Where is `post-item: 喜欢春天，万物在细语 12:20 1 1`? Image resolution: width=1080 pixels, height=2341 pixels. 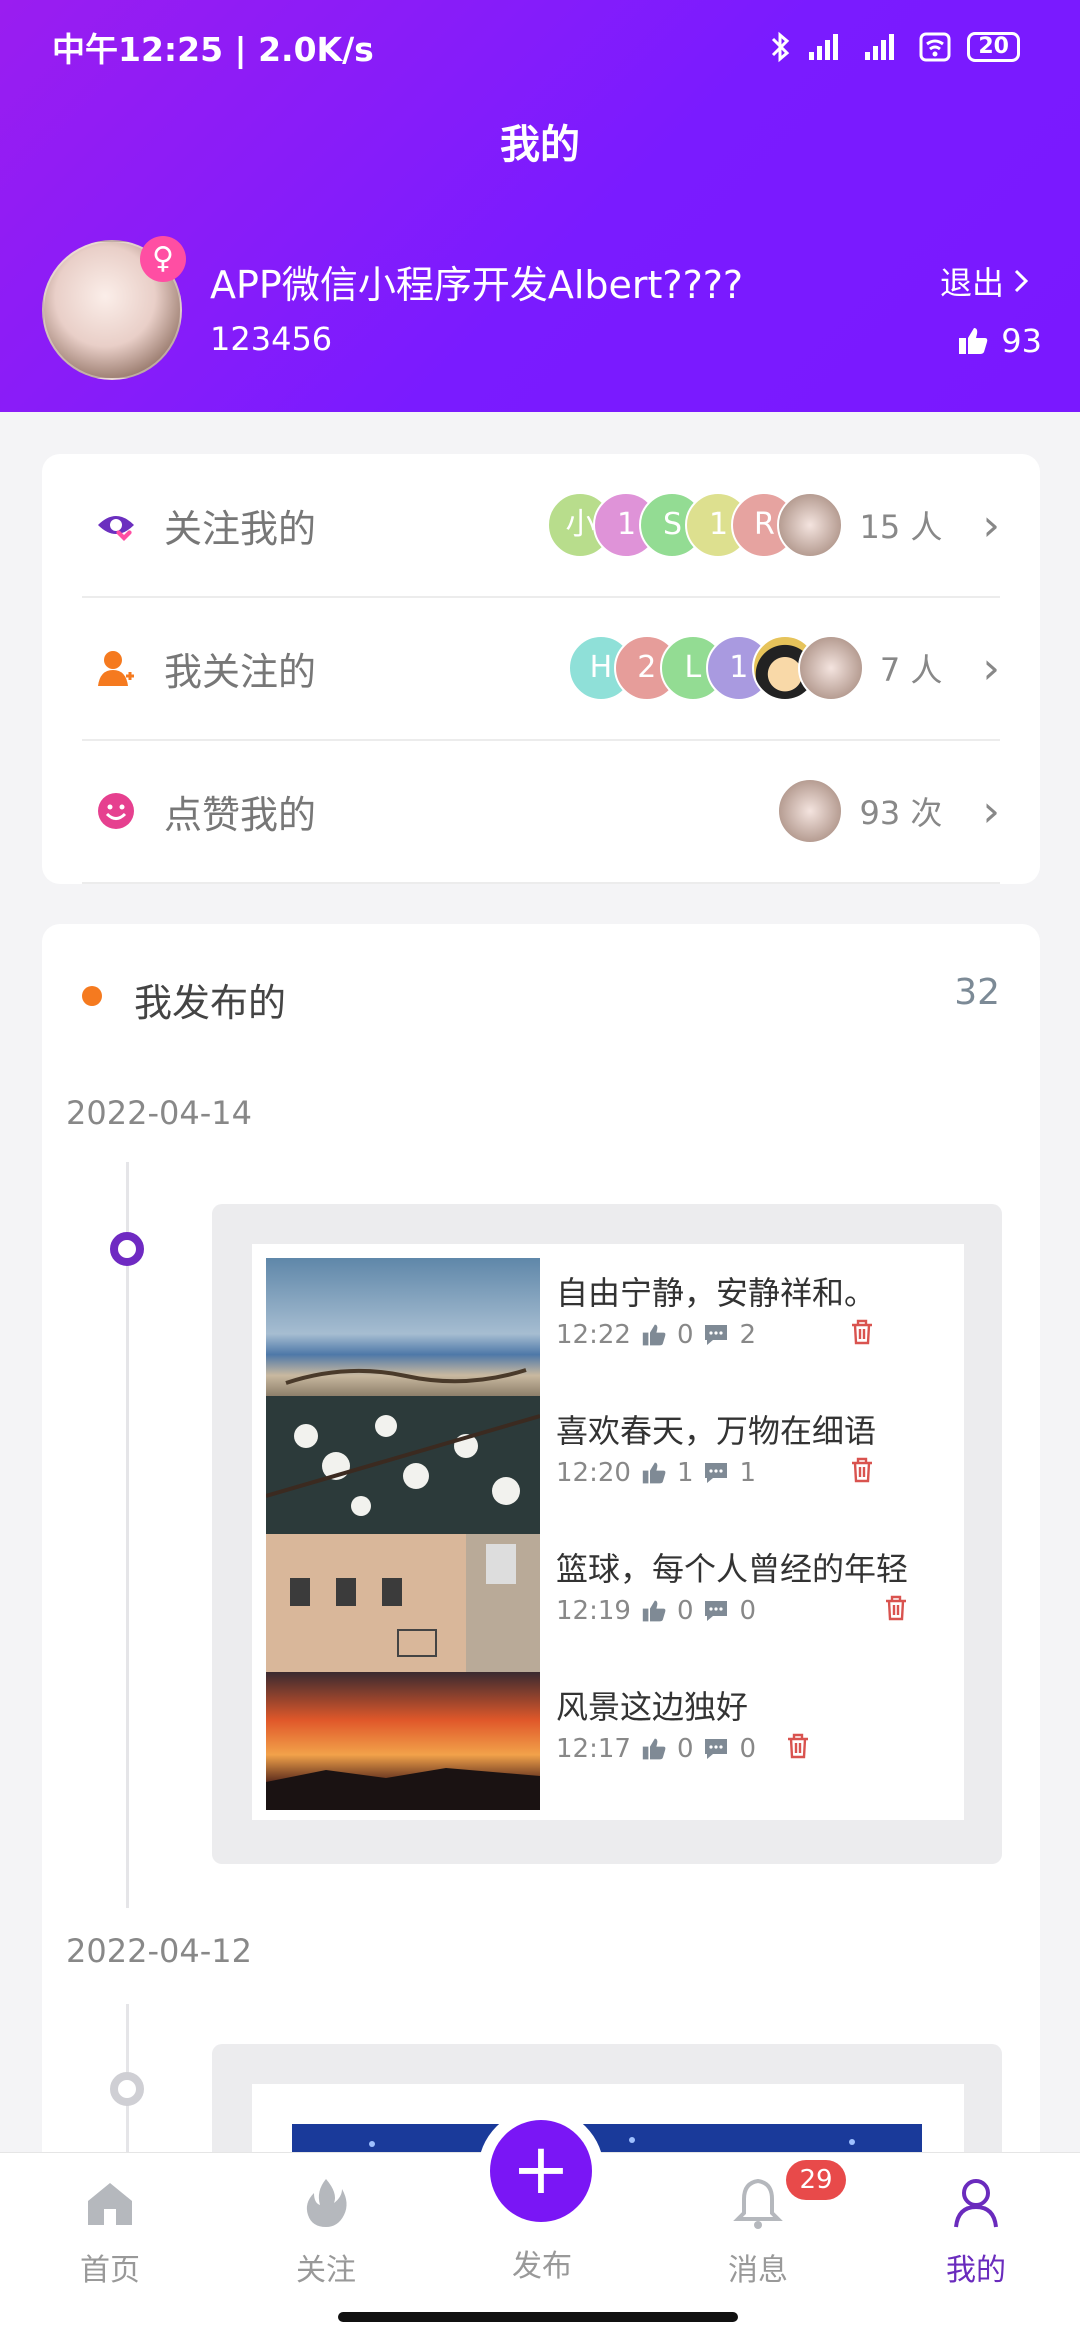
post-item: 喜欢春天，万物在细语 12:20 1 1 is located at coordinates (611, 1465).